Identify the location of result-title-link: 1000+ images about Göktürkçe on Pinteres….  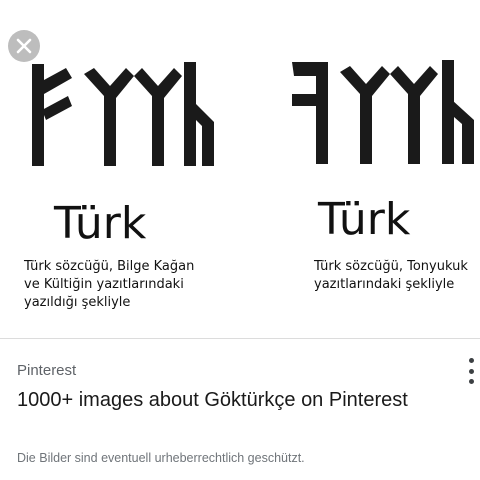
(237, 400).